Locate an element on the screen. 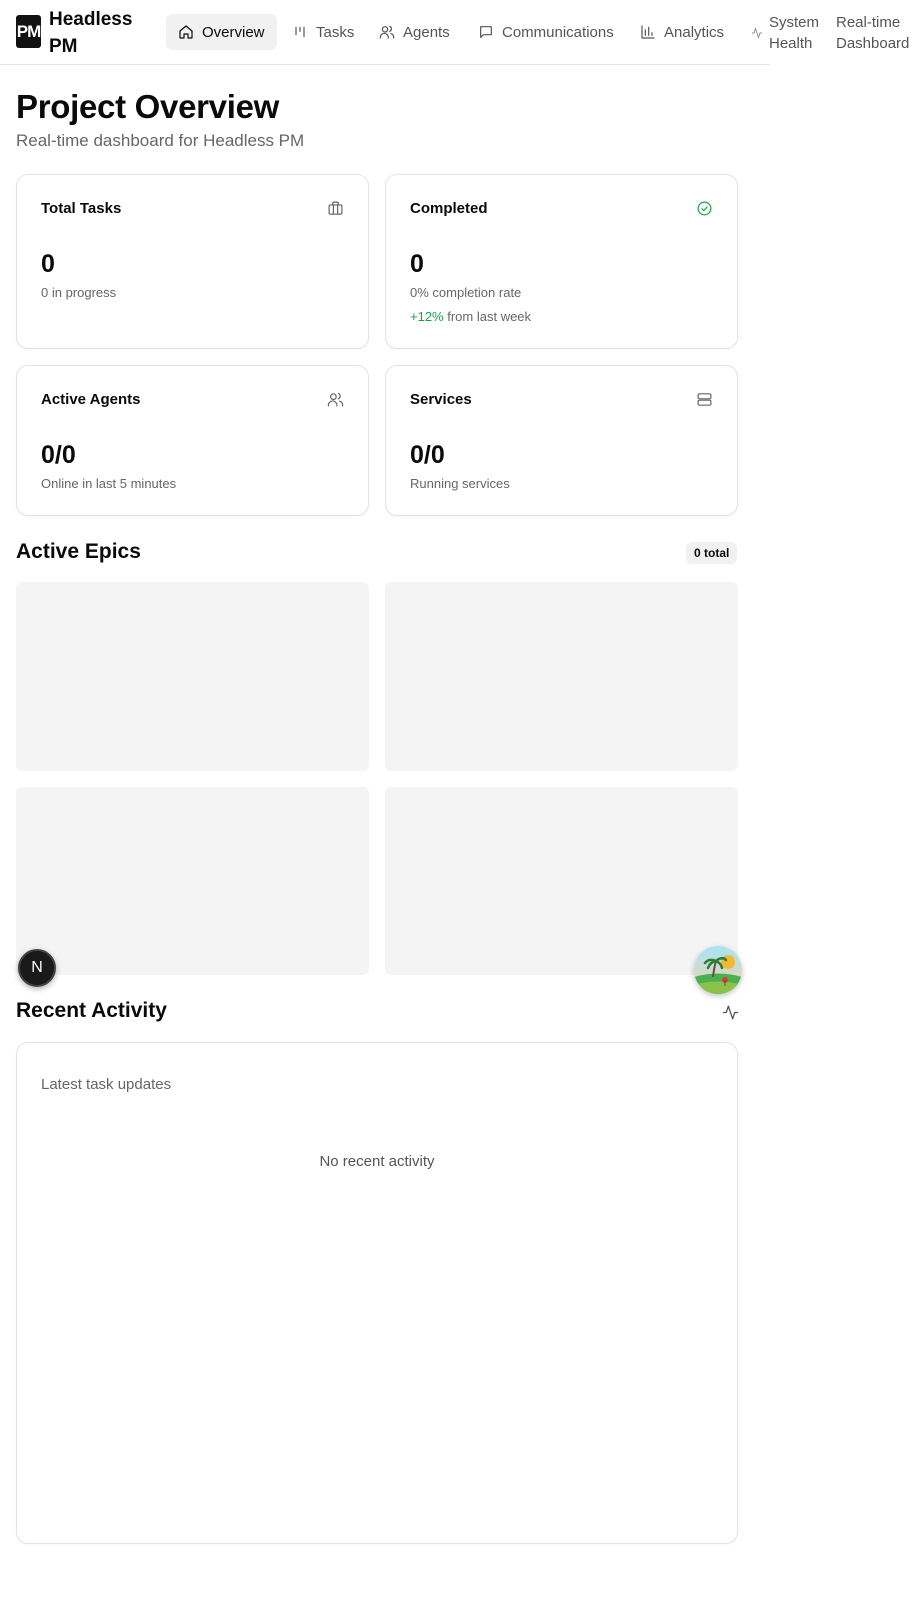  nav-analytics-label: Analytics is located at coordinates (694, 32).